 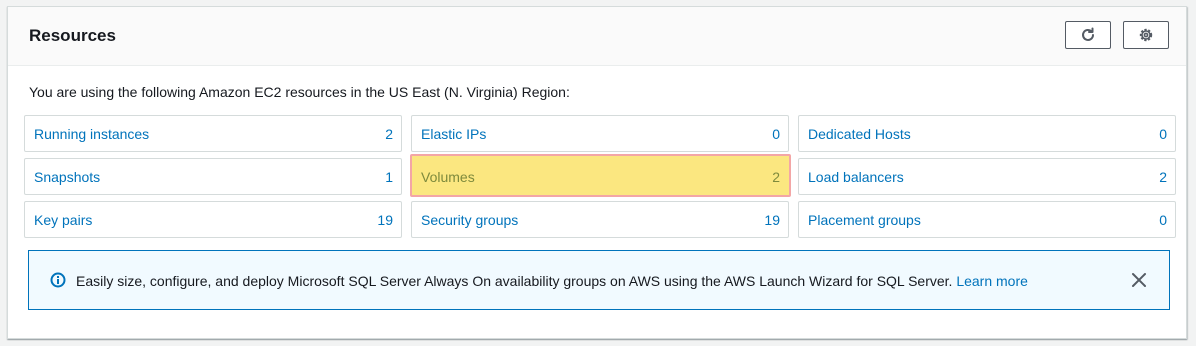 I want to click on close-icon, so click(x=1139, y=280).